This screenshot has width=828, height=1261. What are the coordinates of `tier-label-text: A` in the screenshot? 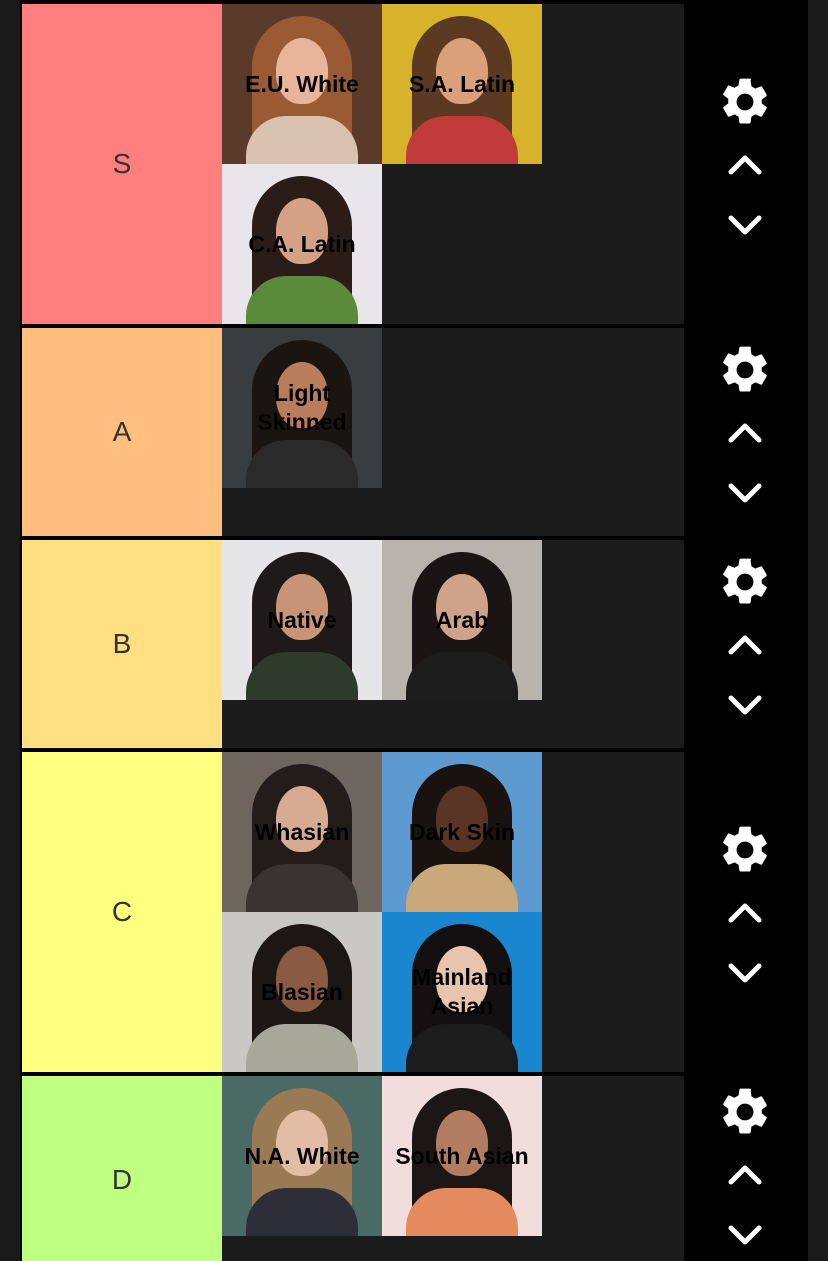 It's located at (122, 431).